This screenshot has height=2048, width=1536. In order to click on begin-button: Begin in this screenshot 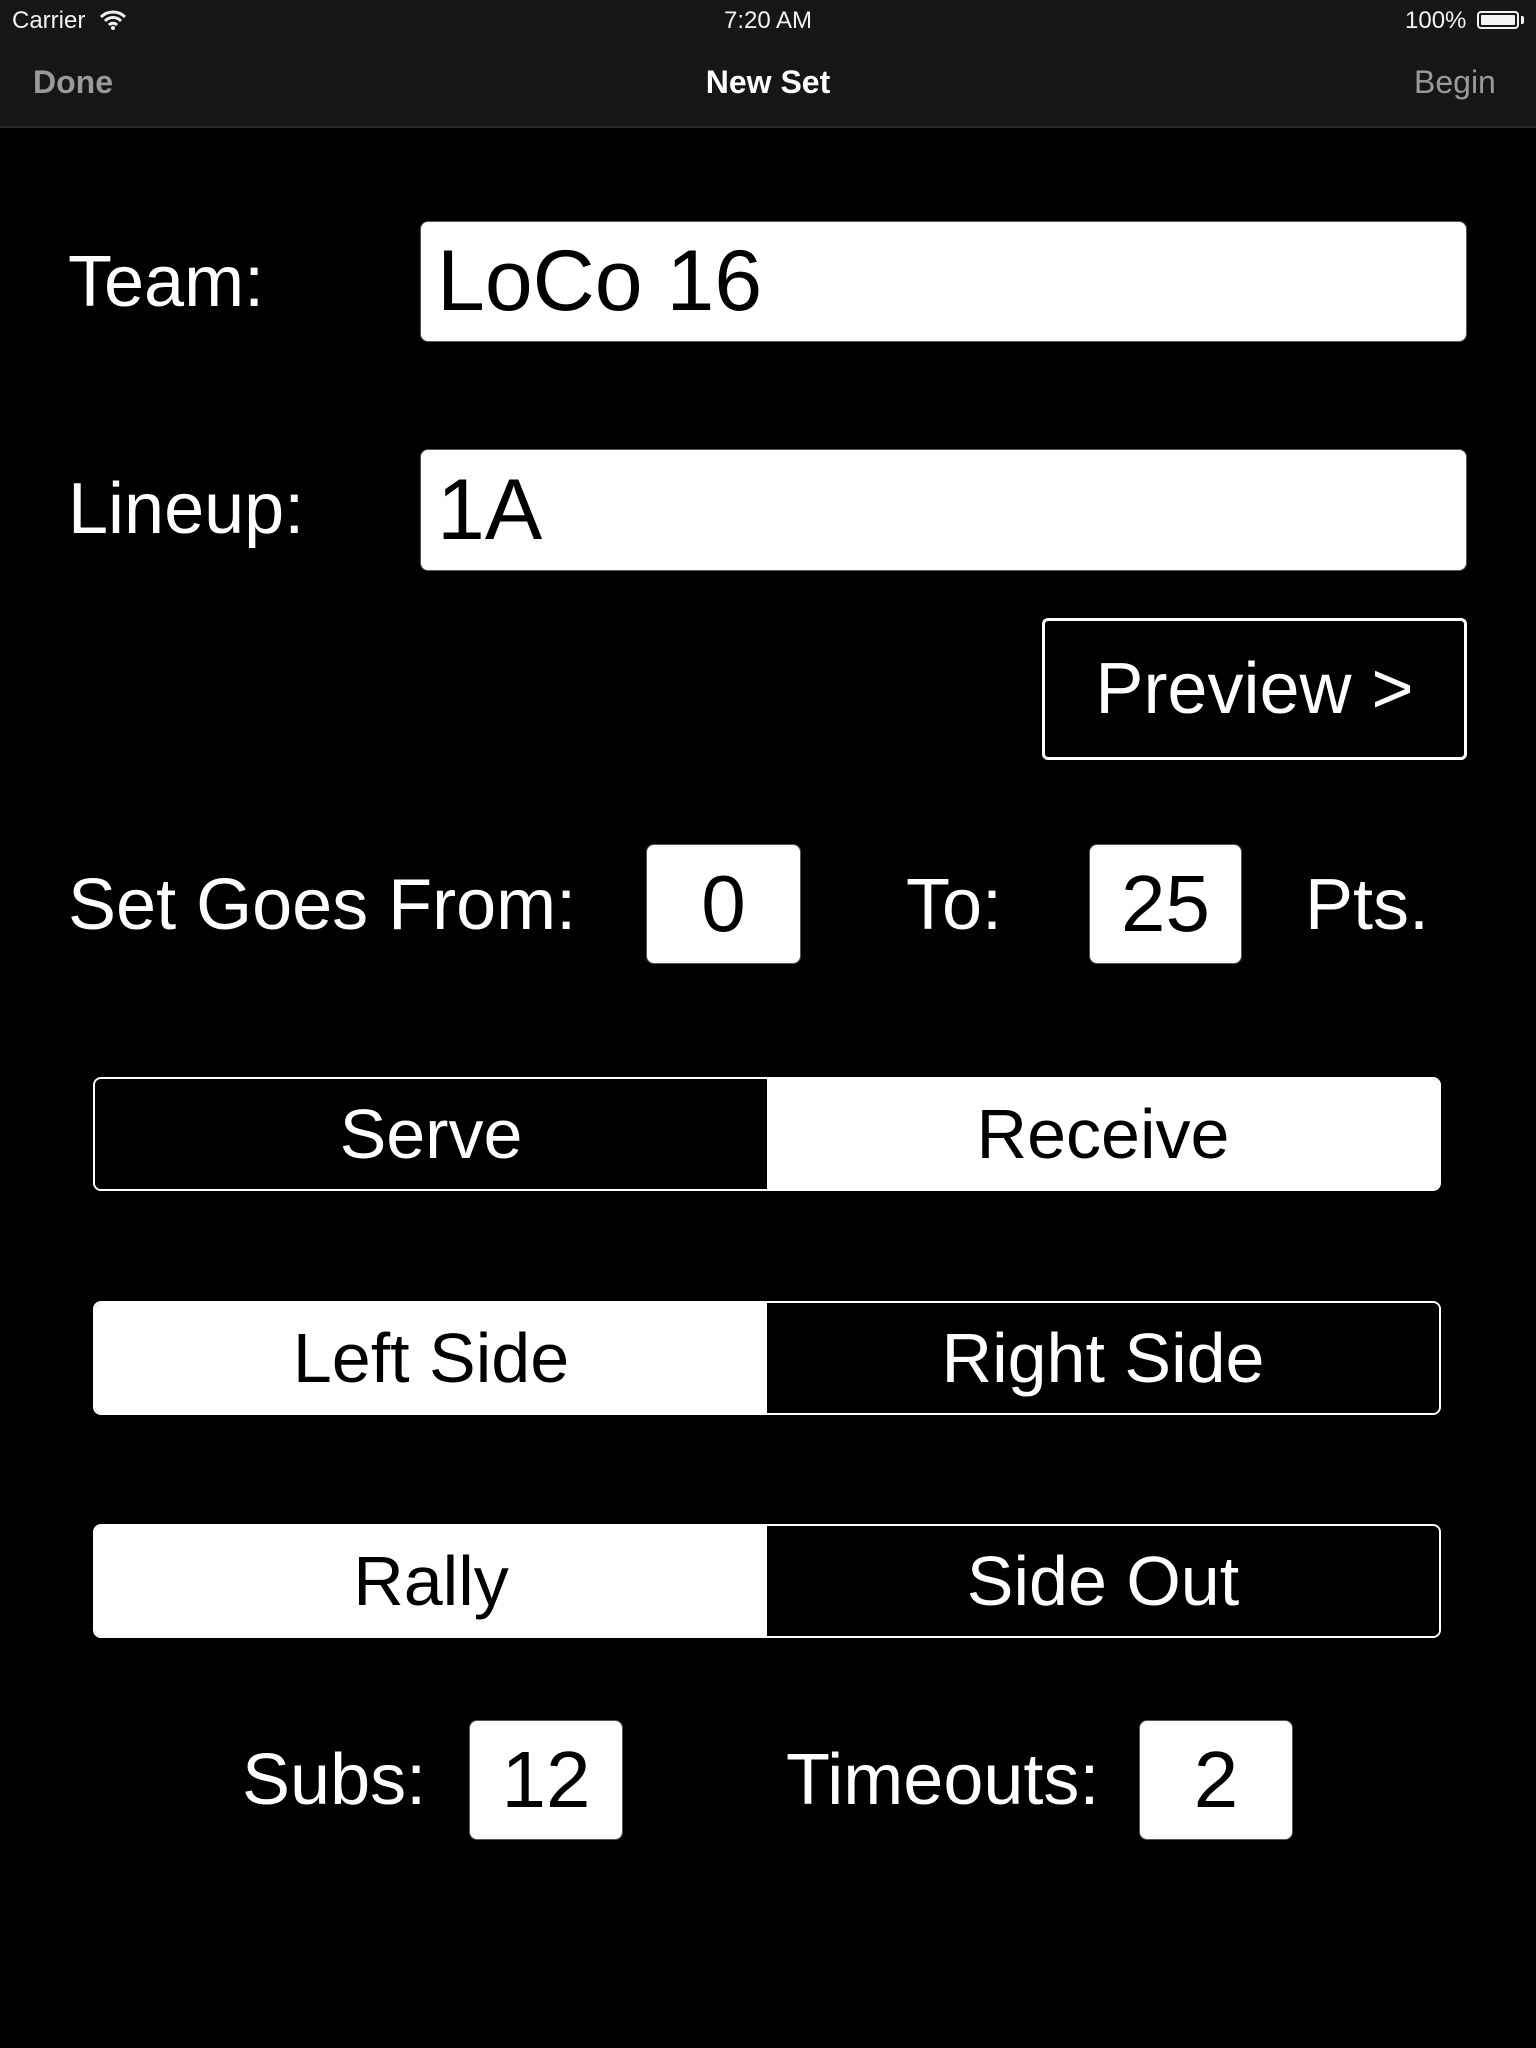, I will do `click(1455, 82)`.